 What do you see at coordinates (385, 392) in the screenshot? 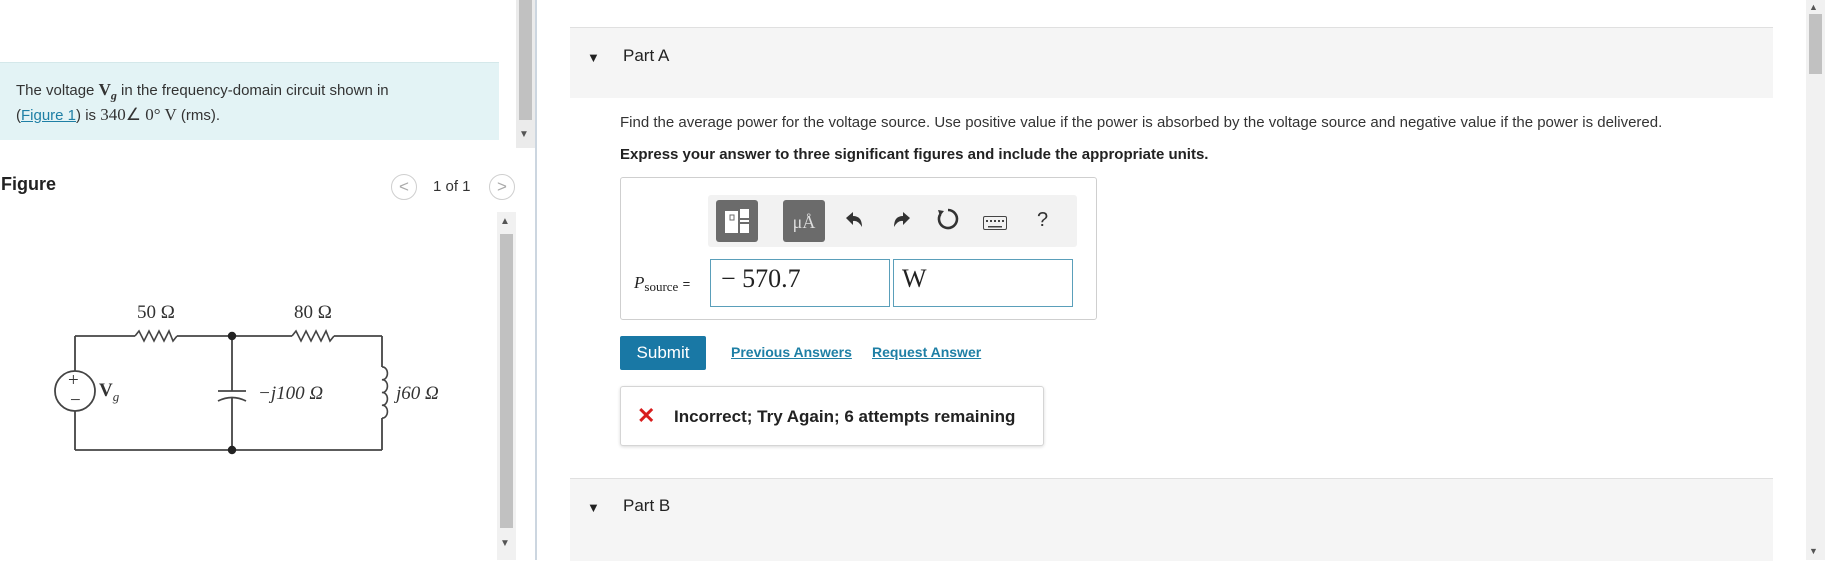
I see `inductor-symbol` at bounding box center [385, 392].